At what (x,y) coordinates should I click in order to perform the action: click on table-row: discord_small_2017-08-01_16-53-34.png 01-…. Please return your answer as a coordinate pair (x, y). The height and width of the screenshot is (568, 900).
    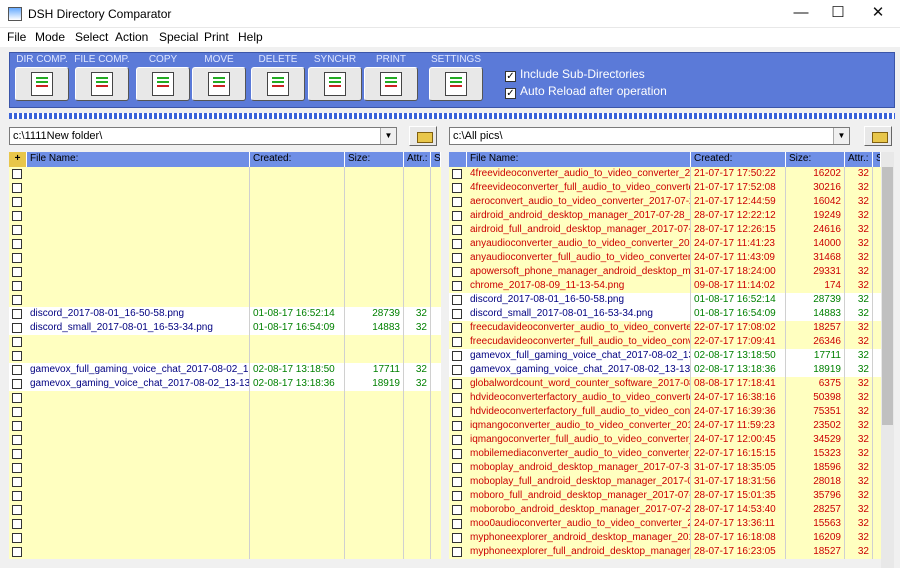
    Looking at the image, I should click on (225, 328).